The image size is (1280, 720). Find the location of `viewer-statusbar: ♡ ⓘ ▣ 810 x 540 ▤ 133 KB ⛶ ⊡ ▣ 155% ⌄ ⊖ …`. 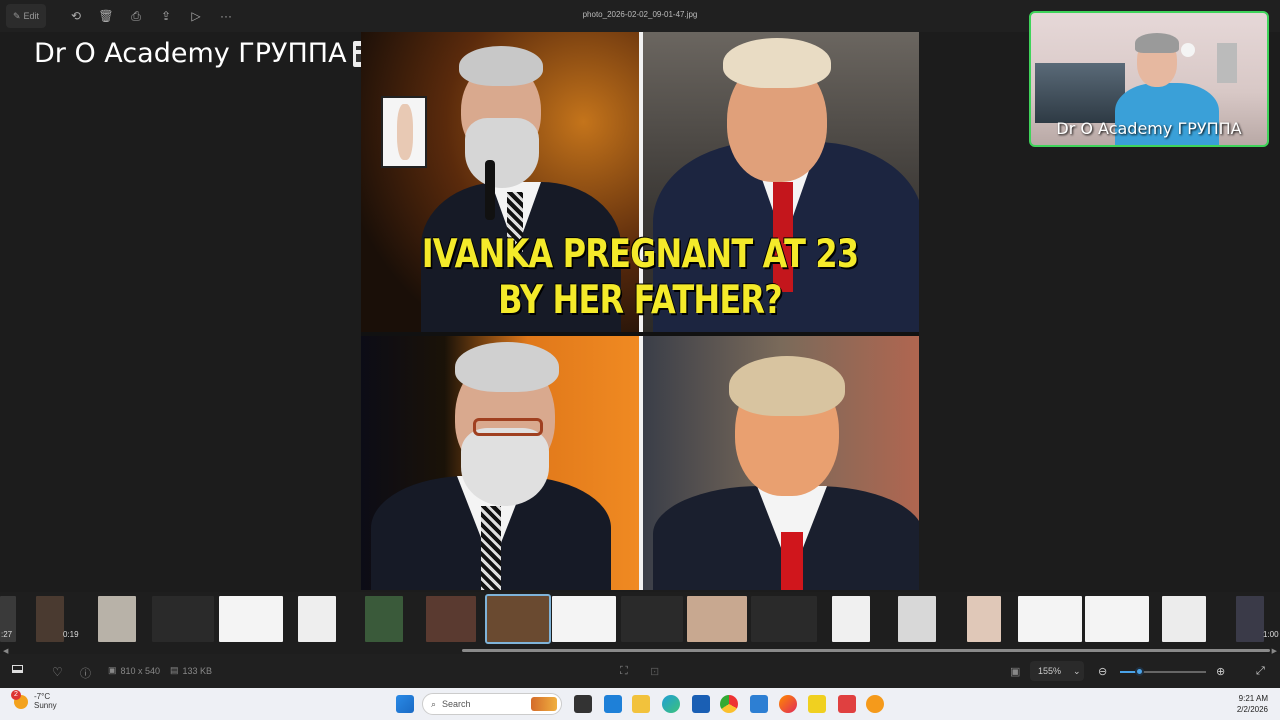

viewer-statusbar: ♡ ⓘ ▣ 810 x 540 ▤ 133 KB ⛶ ⊡ ▣ 155% ⌄ ⊖ … is located at coordinates (640, 671).